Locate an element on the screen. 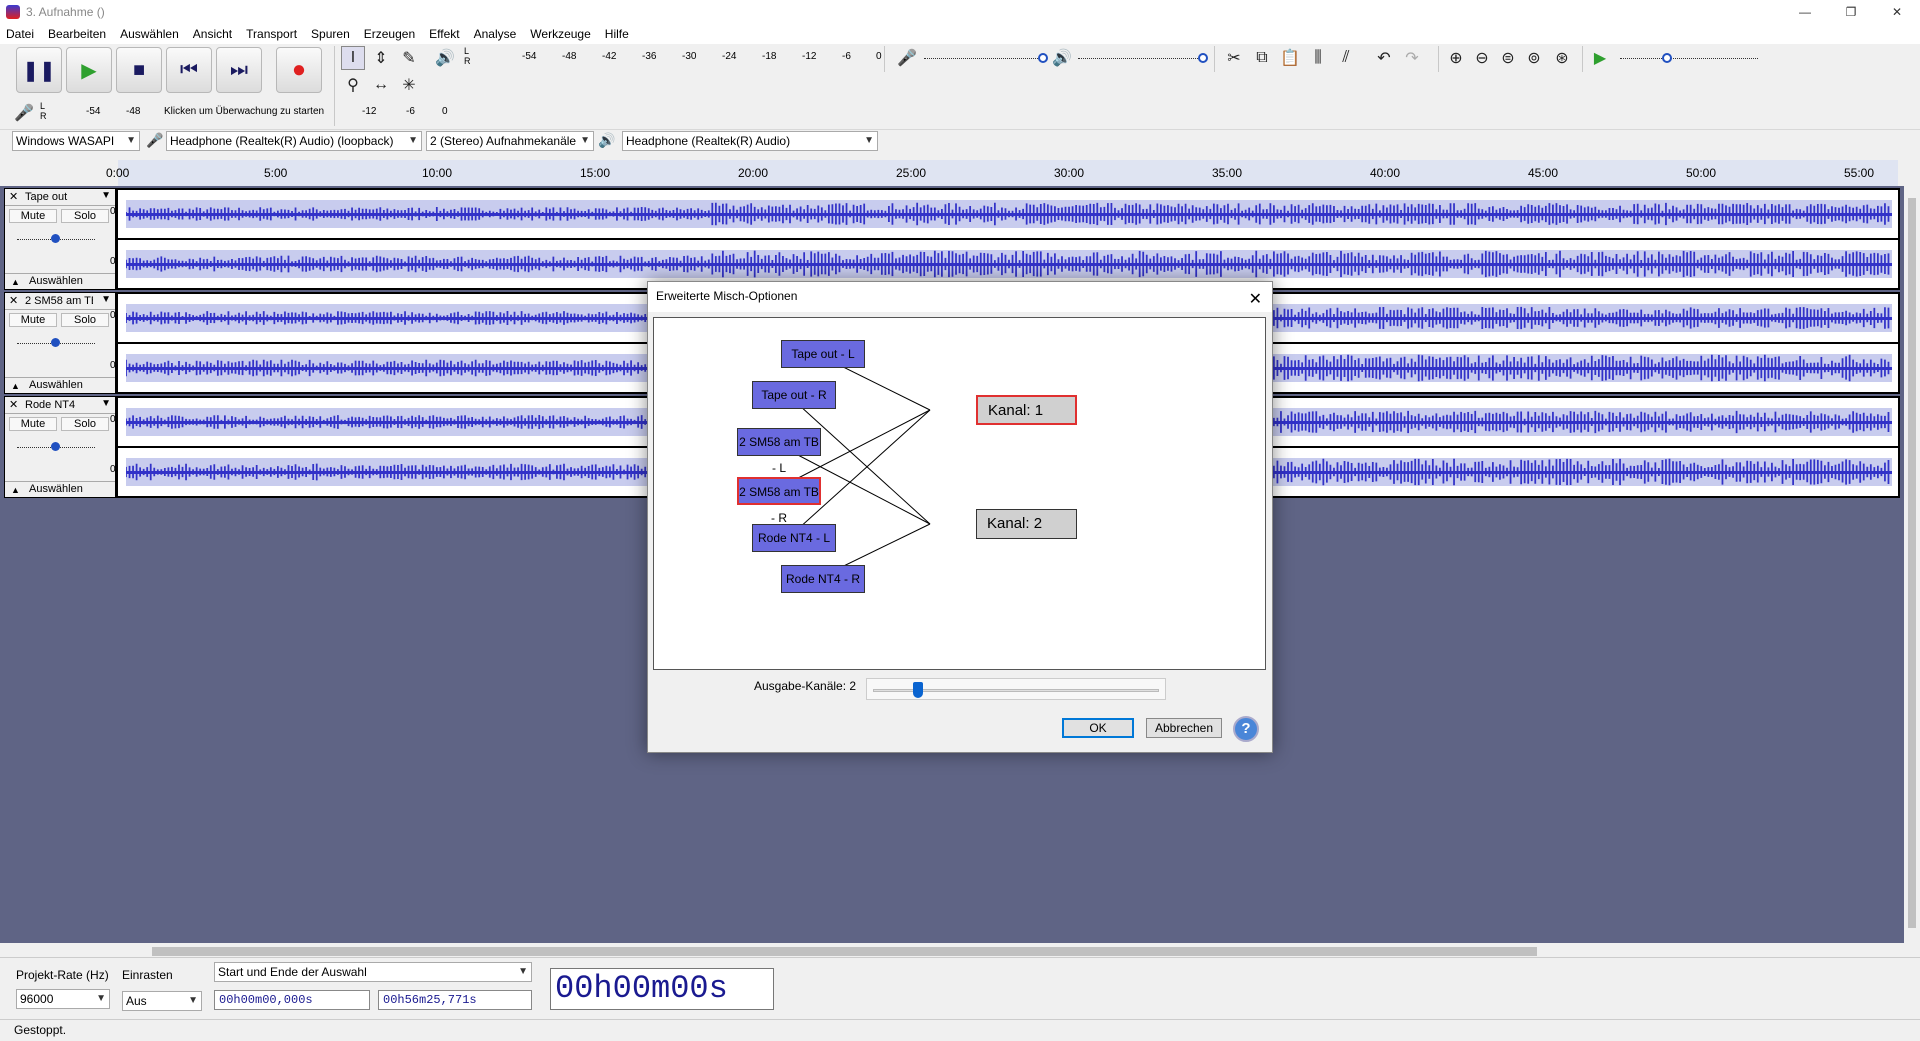 The image size is (1920, 1041). menu-bearbeiten: Bearbeiten is located at coordinates (77, 34).